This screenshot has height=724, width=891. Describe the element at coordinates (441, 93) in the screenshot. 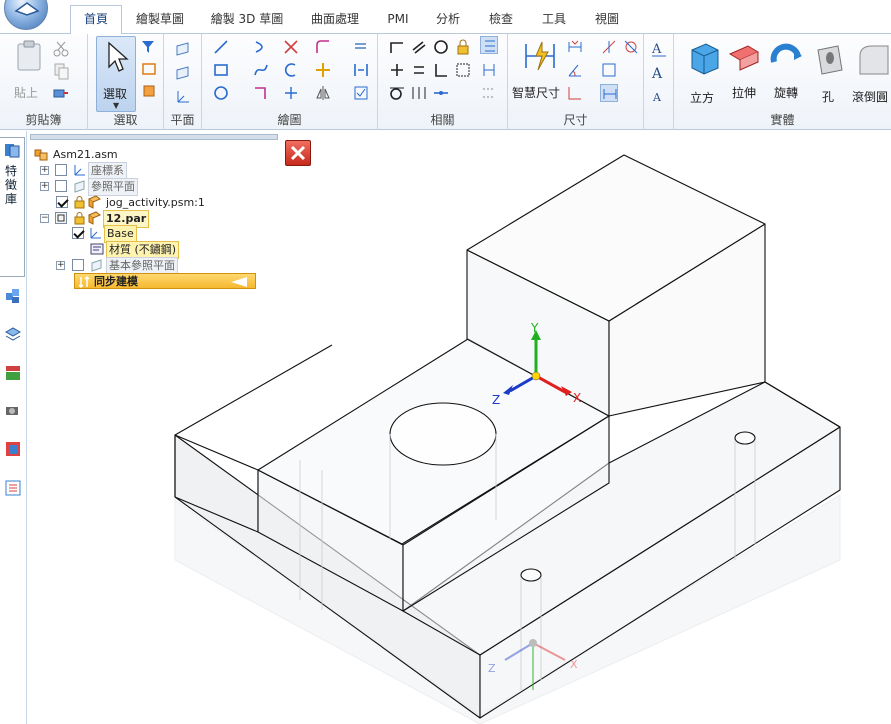

I see `collinear-icon` at that location.